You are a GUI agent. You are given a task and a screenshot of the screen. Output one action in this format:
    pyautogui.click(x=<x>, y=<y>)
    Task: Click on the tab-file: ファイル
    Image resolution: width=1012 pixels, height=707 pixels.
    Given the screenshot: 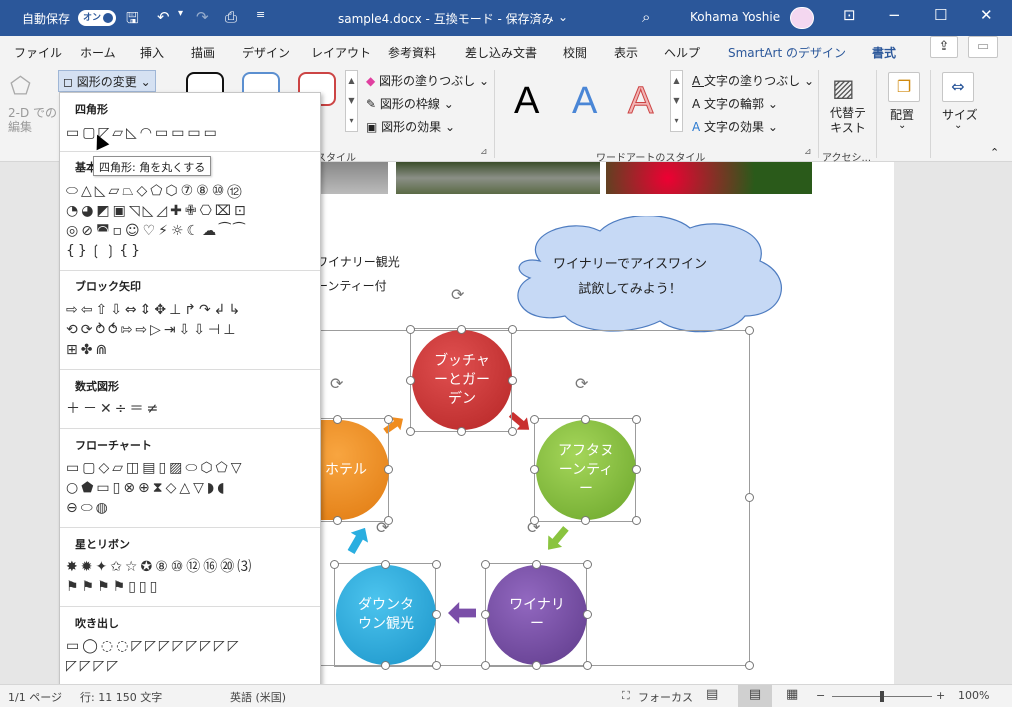 What is the action you would take?
    pyautogui.click(x=38, y=52)
    